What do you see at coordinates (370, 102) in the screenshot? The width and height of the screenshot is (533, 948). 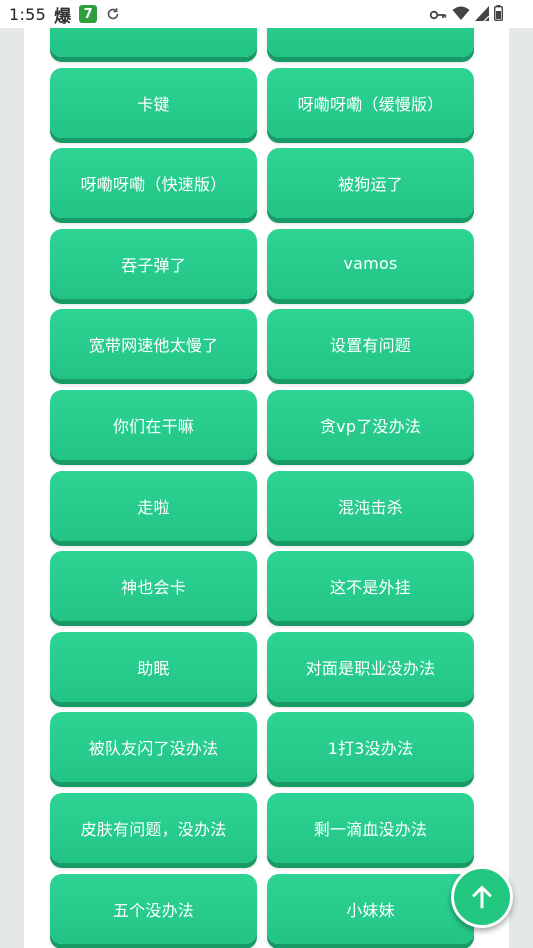 I see `sound-button: 呀嘞呀嘞（缓慢版）` at bounding box center [370, 102].